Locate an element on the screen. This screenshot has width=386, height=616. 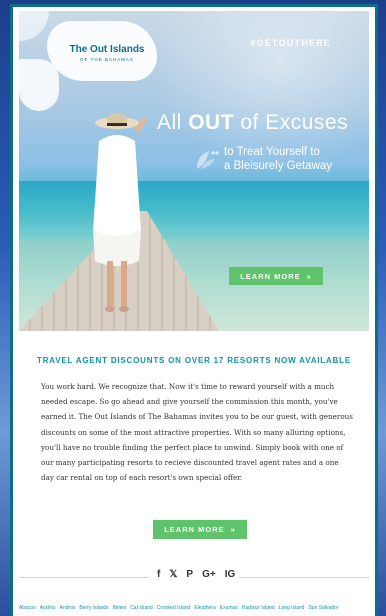
hashtag: #GETOUTHERE is located at coordinates (290, 43).